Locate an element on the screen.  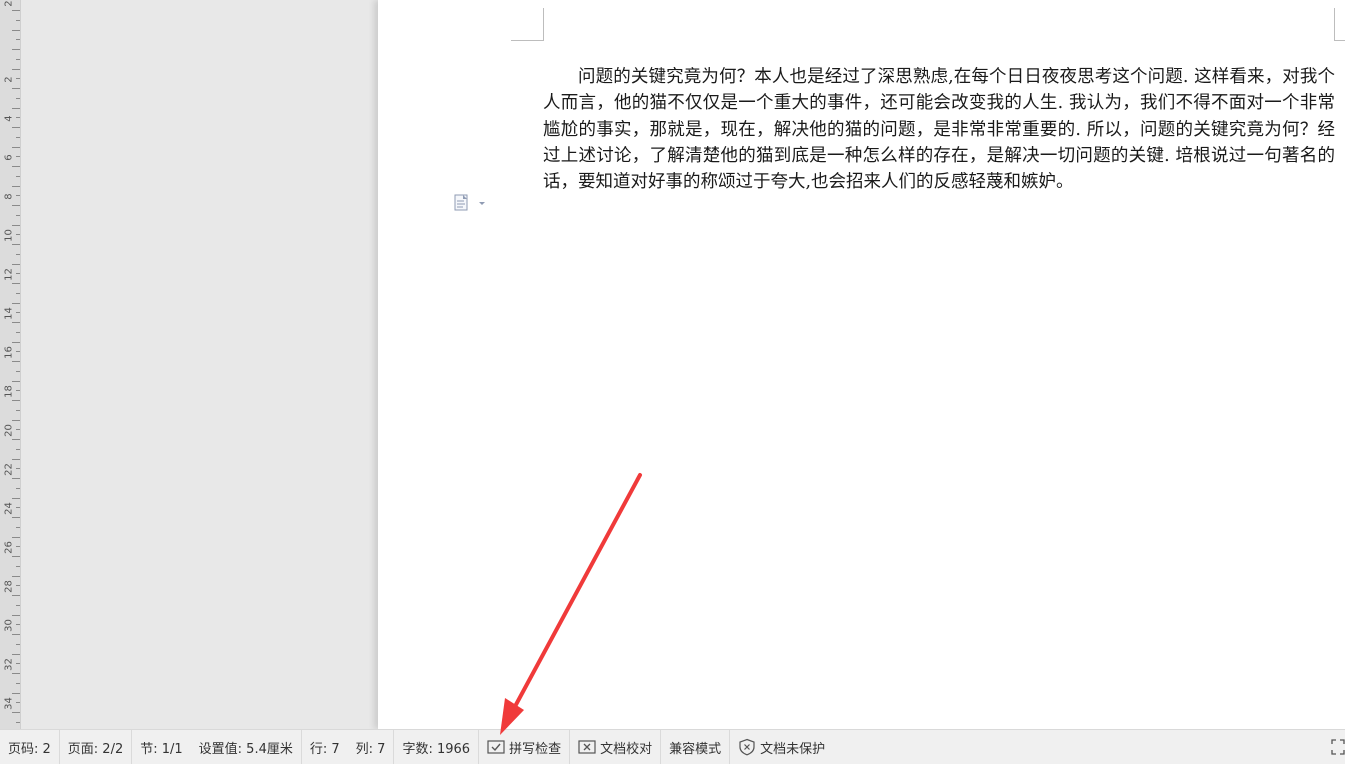
doc-proof-label: 文档校对 is located at coordinates (626, 749).